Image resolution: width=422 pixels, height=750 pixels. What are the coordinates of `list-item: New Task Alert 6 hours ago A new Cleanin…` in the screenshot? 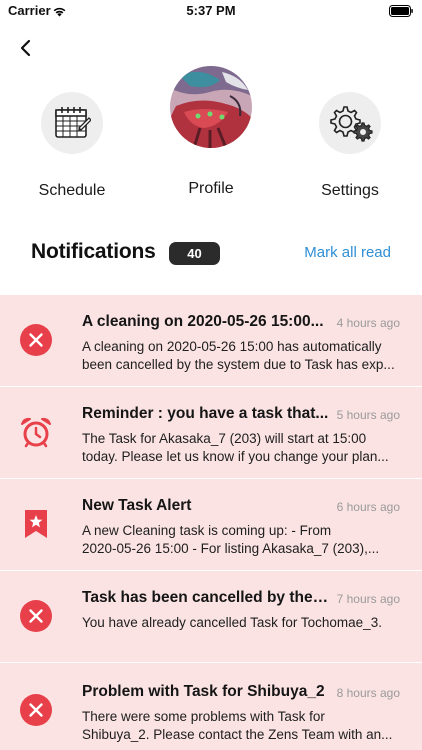 It's located at (211, 525).